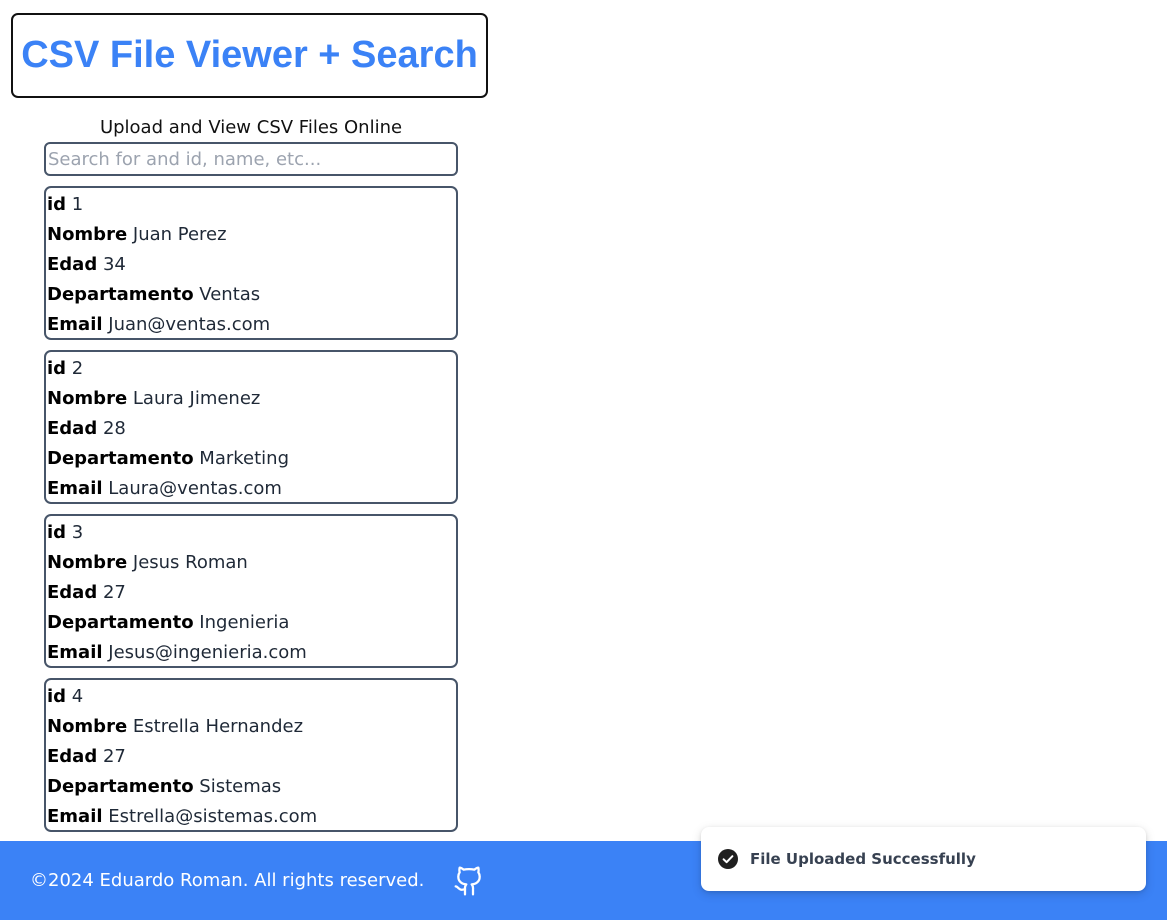 This screenshot has width=1167, height=920. Describe the element at coordinates (251, 205) in the screenshot. I see `record-field-id: id 1` at that location.